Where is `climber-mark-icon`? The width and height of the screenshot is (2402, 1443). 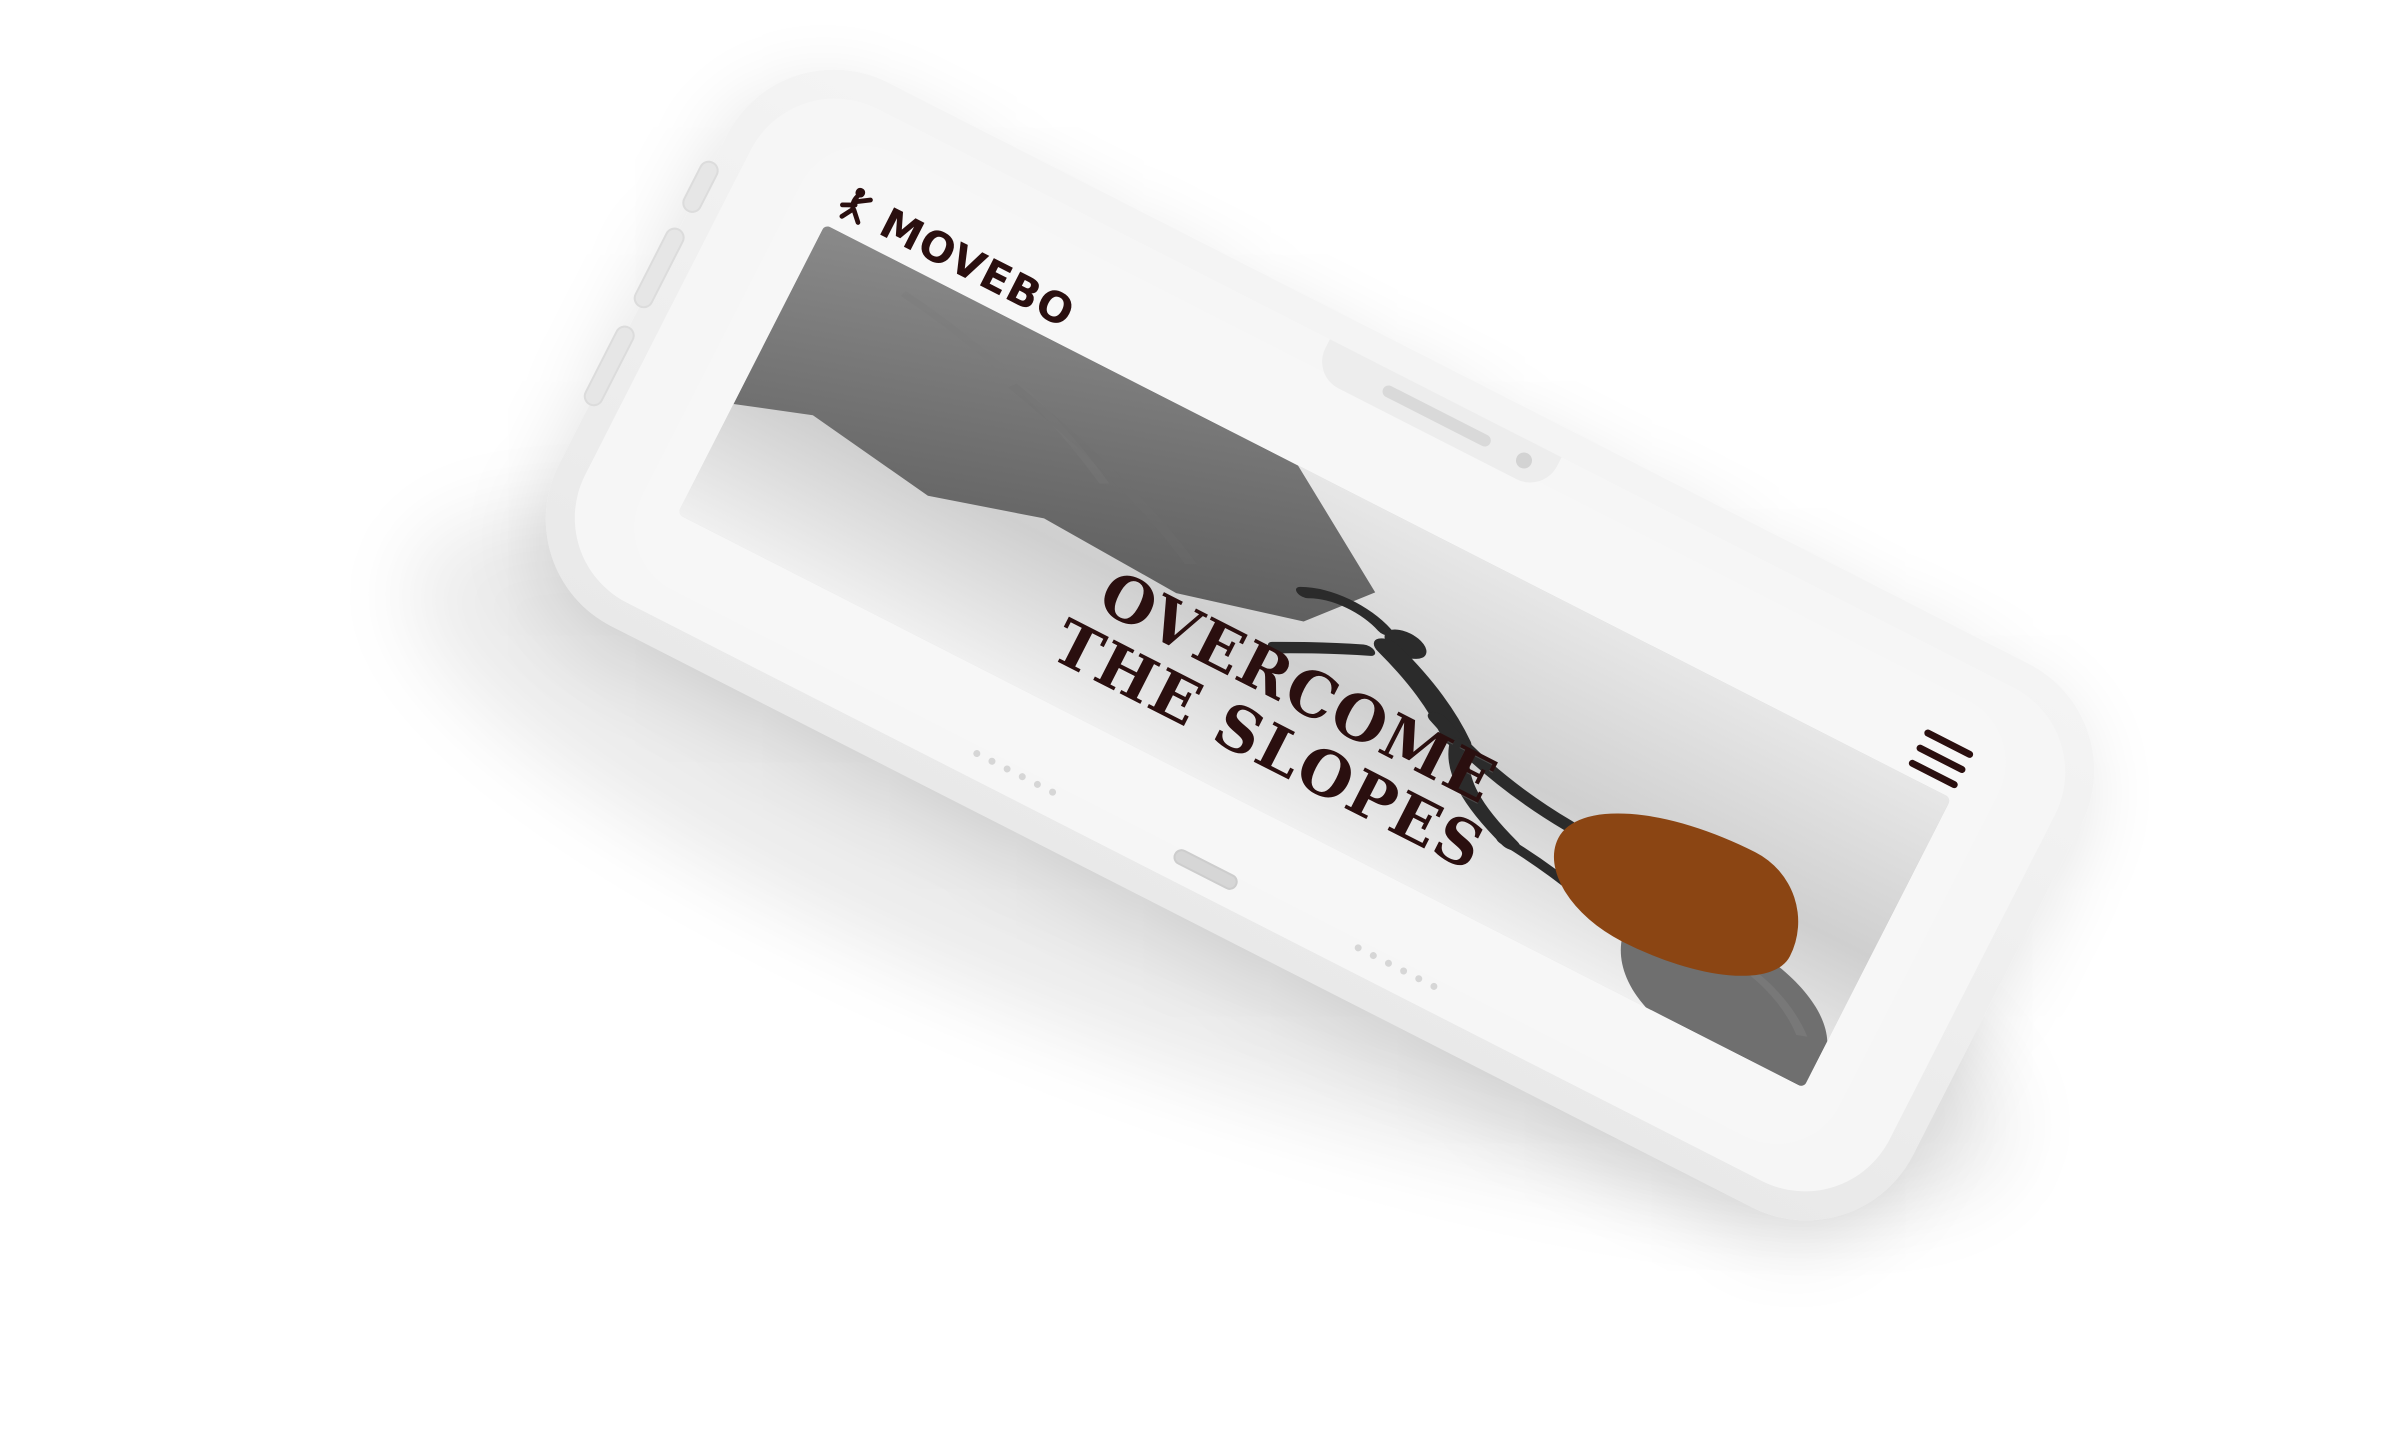 climber-mark-icon is located at coordinates (856, 206).